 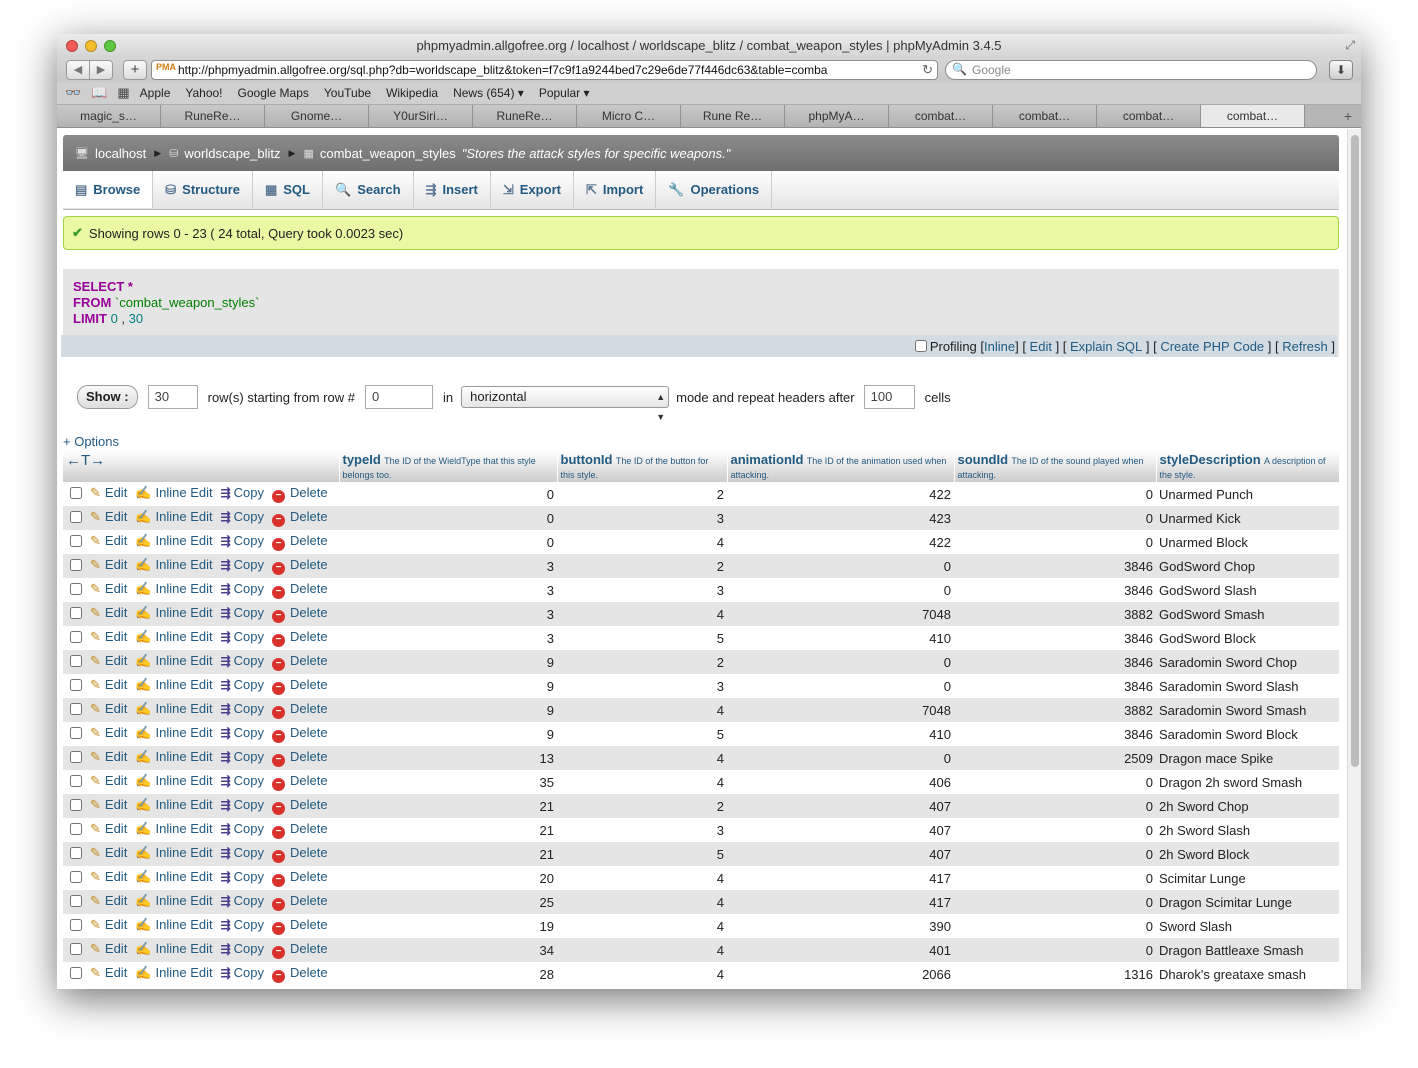 What do you see at coordinates (120, 153) in the screenshot?
I see `breadcrumb-server: localhost` at bounding box center [120, 153].